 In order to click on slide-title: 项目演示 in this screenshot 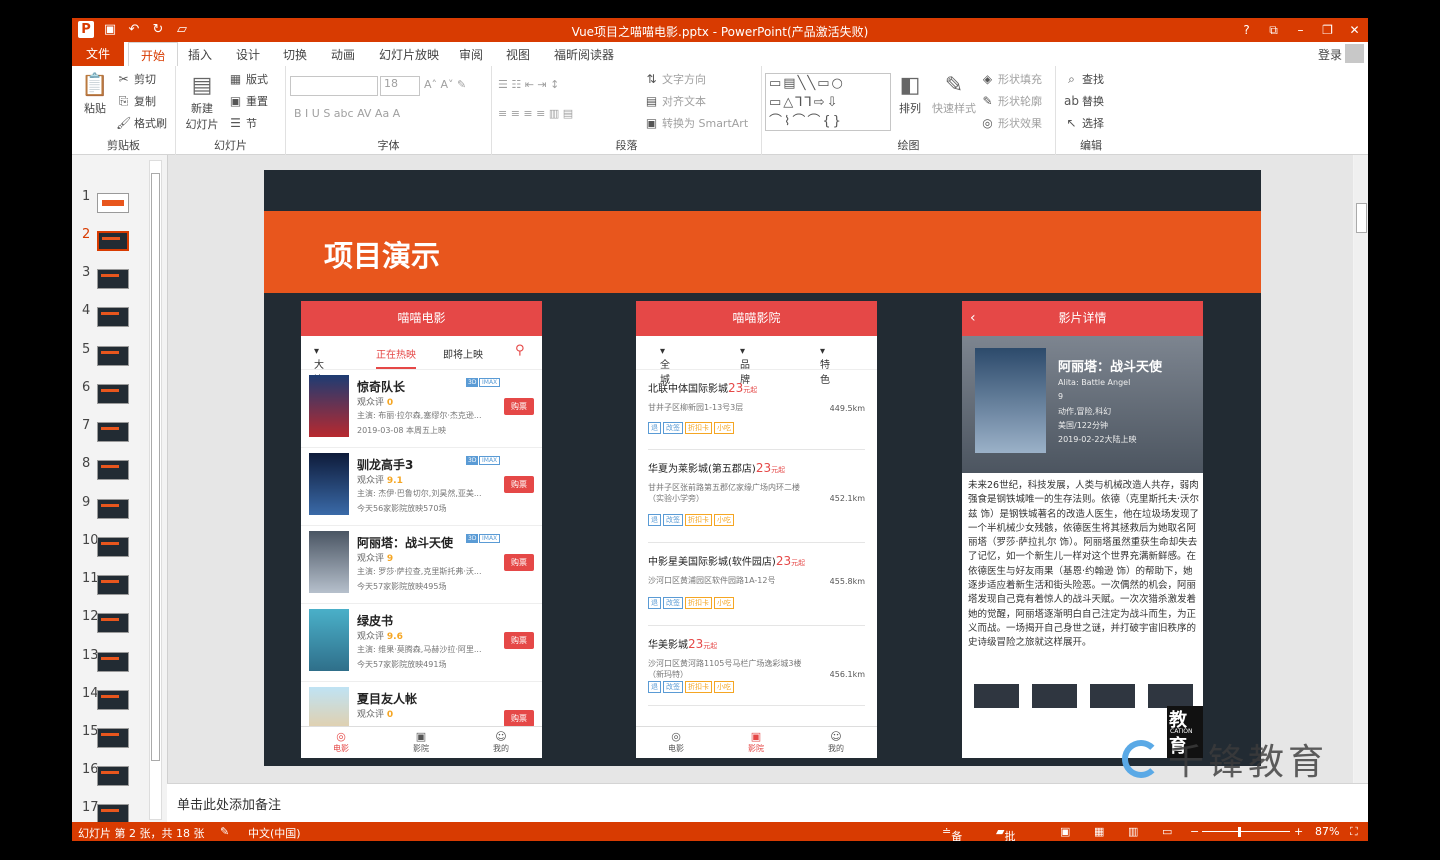, I will do `click(382, 254)`.